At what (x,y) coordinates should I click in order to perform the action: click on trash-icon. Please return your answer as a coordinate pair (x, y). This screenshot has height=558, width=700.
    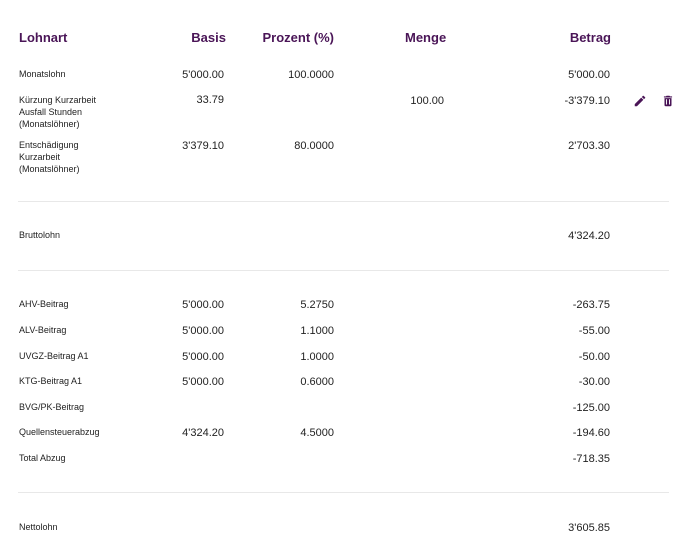
    Looking at the image, I should click on (668, 101).